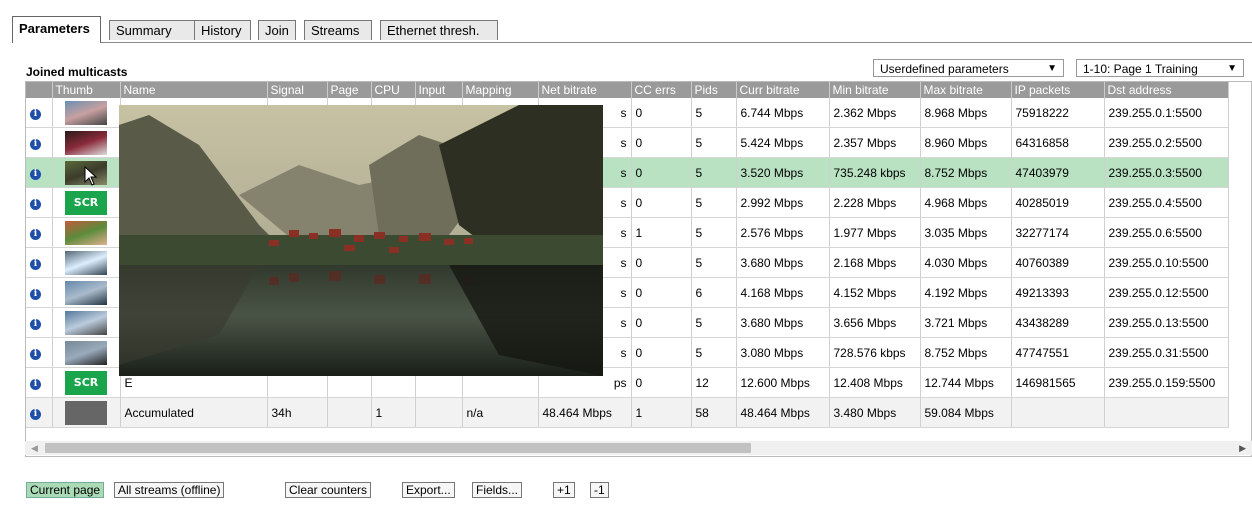 This screenshot has width=1252, height=508. Describe the element at coordinates (714, 90) in the screenshot. I see `column-header: Pids` at that location.